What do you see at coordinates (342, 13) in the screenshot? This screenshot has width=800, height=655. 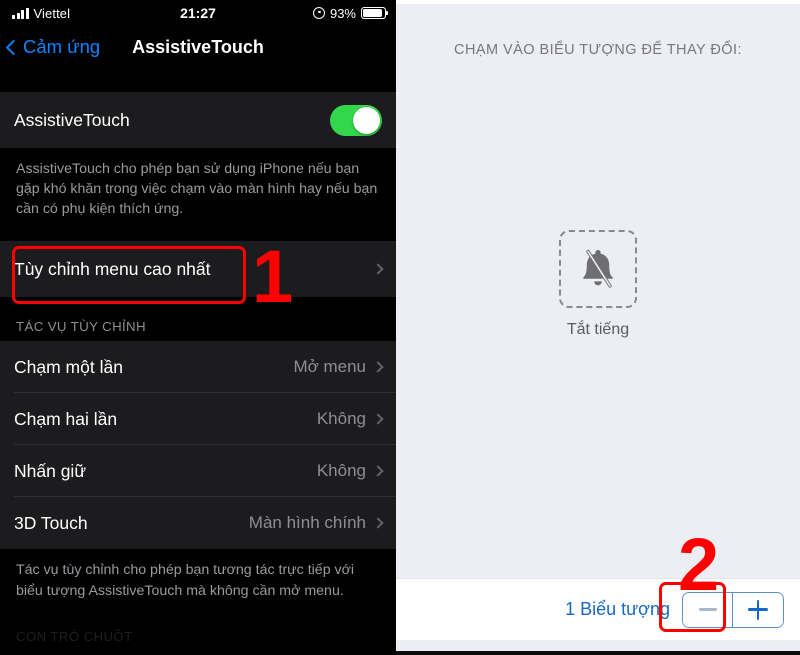 I see `battery-percent: 93%` at bounding box center [342, 13].